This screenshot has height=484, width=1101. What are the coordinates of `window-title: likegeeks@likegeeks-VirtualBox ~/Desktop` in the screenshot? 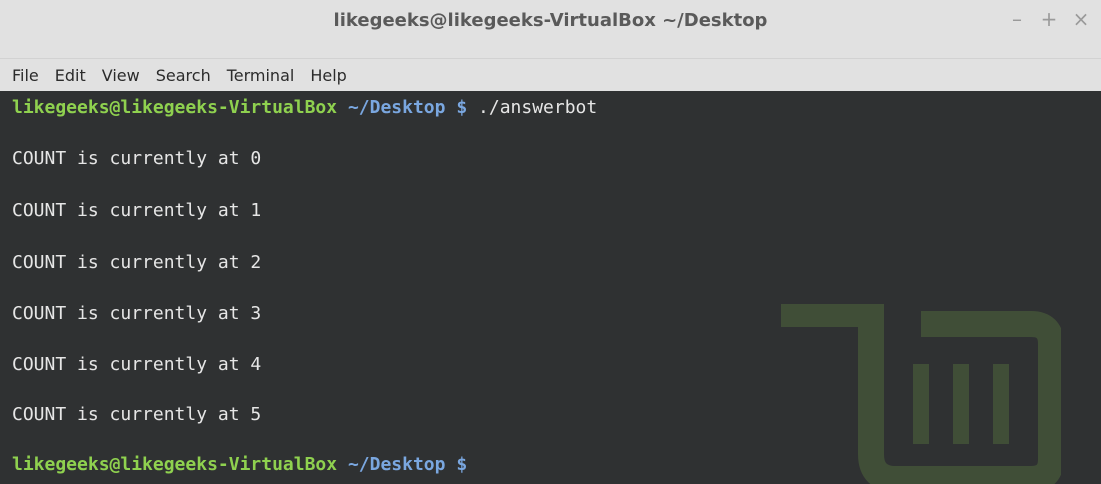 It's located at (550, 20).